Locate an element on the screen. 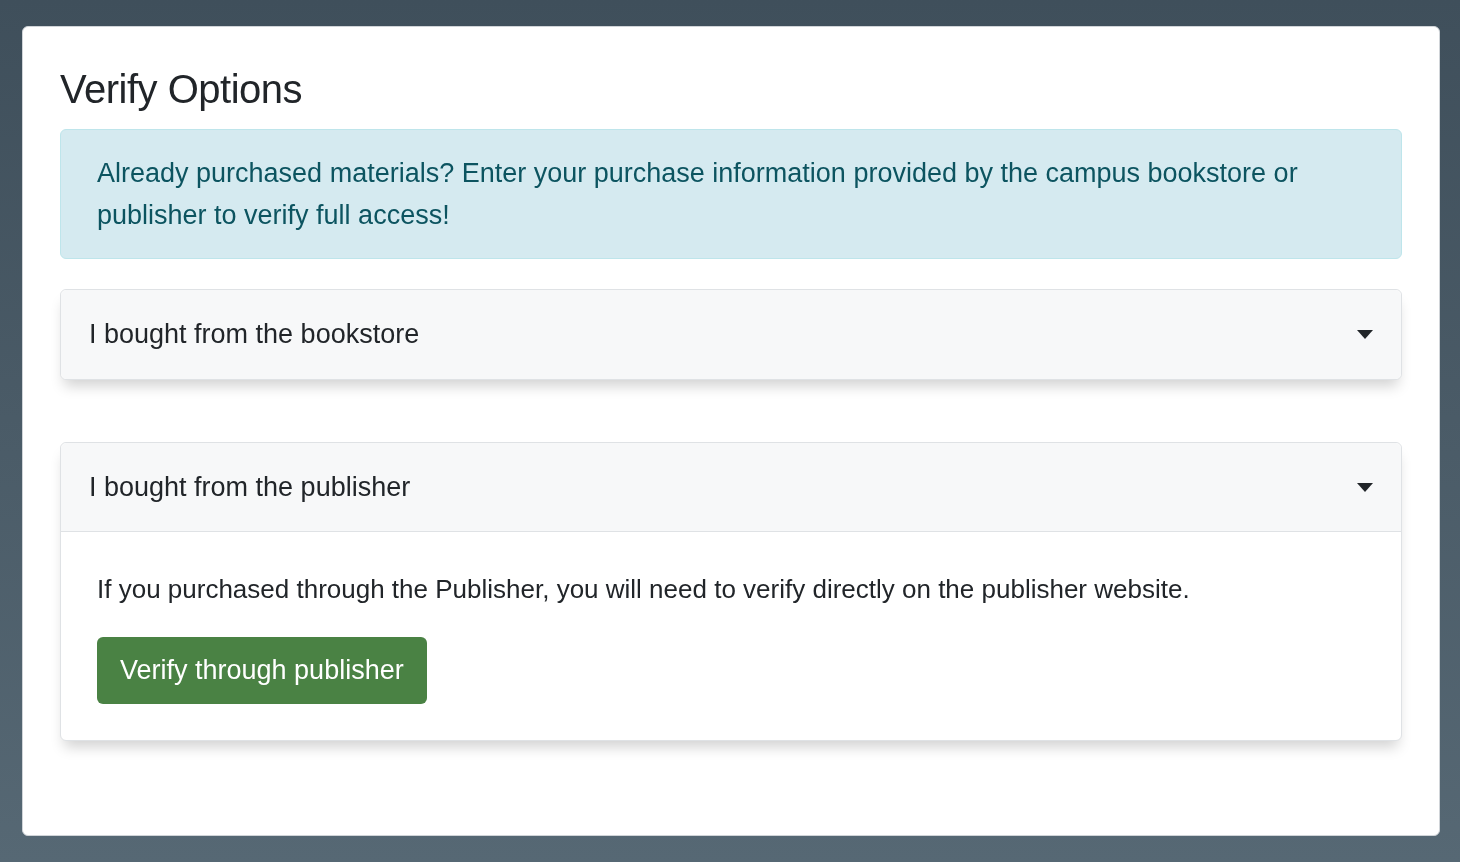 The height and width of the screenshot is (862, 1460). info-alert: Already purchased materials? Enter your purchase information provided by the campus bookstore or publisher to verify full access! is located at coordinates (731, 194).